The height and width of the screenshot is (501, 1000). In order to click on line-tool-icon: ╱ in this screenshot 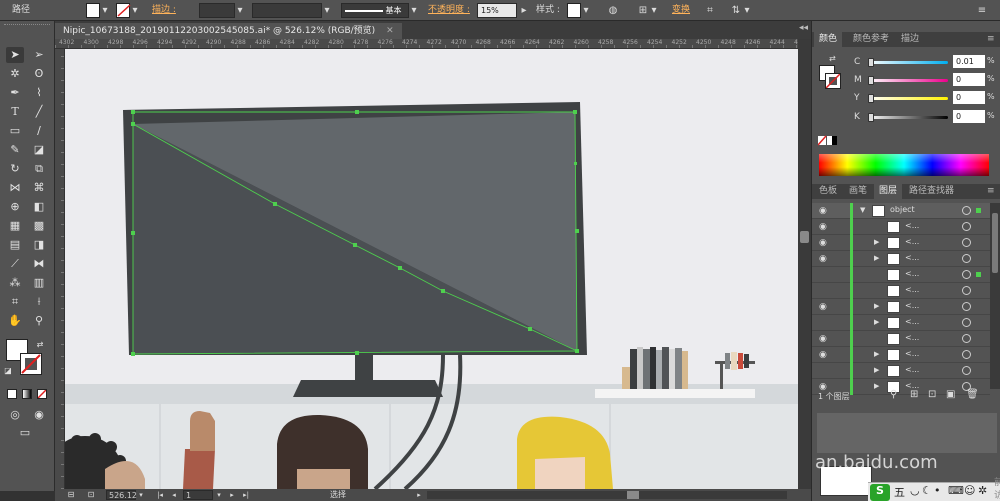, I will do `click(39, 112)`.